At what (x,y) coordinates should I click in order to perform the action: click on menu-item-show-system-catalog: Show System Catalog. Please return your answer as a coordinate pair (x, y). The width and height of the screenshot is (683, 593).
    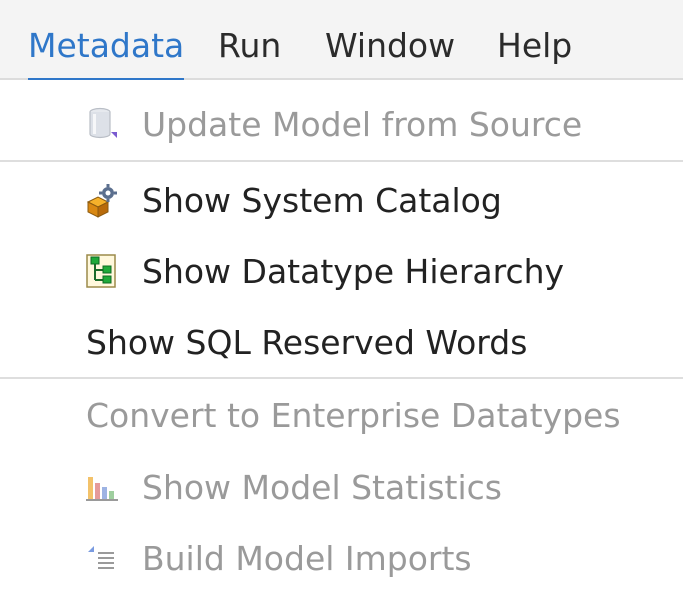
    Looking at the image, I should click on (341, 200).